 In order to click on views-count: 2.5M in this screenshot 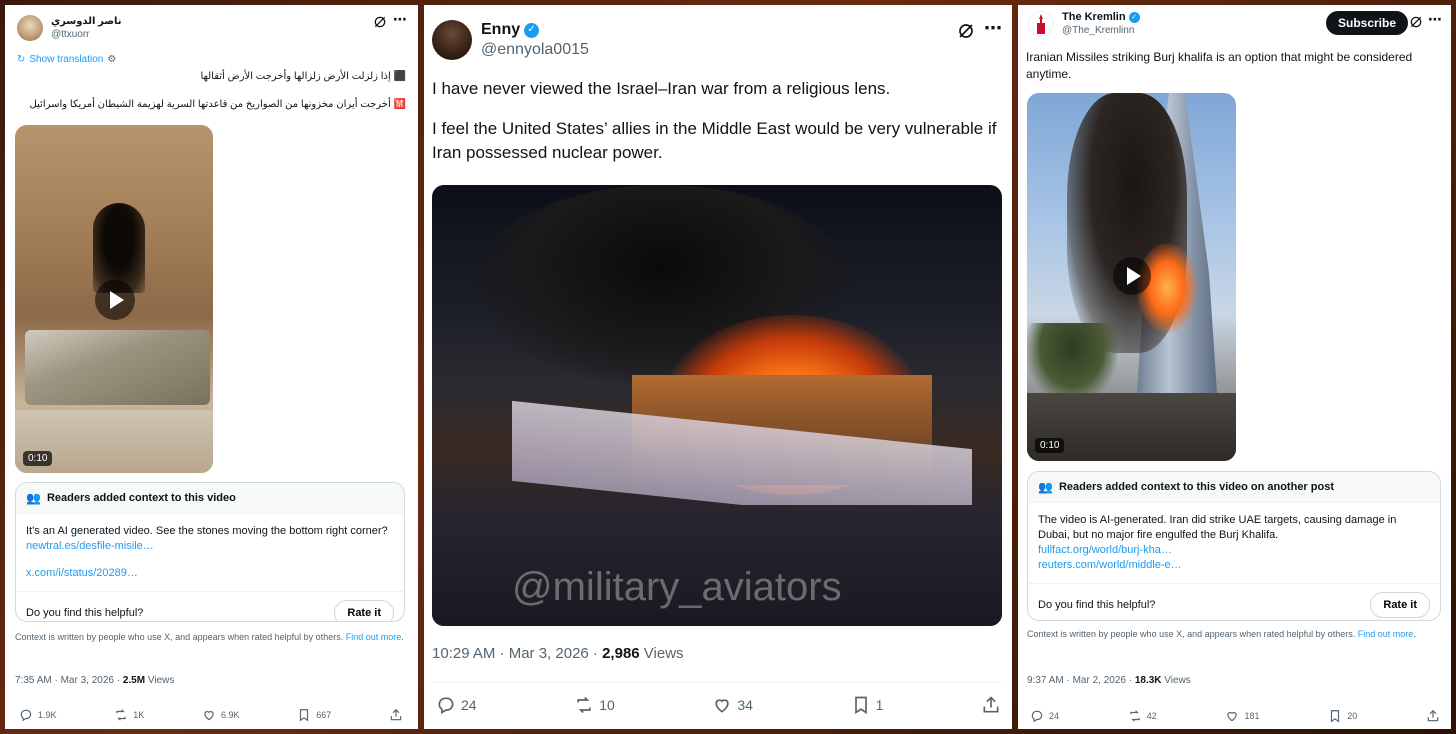, I will do `click(134, 680)`.